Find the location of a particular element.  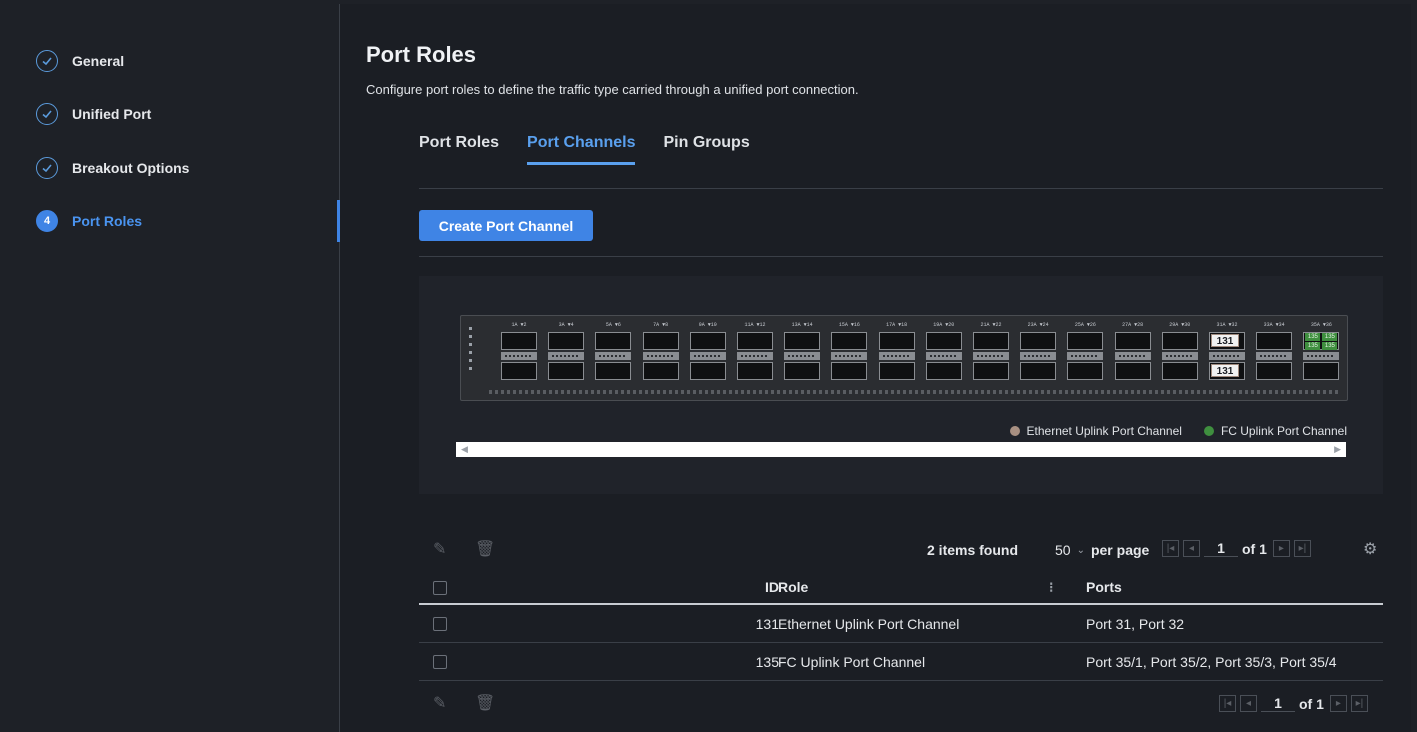

horizontal-scrollbar: ◀ ▶ is located at coordinates (901, 449).